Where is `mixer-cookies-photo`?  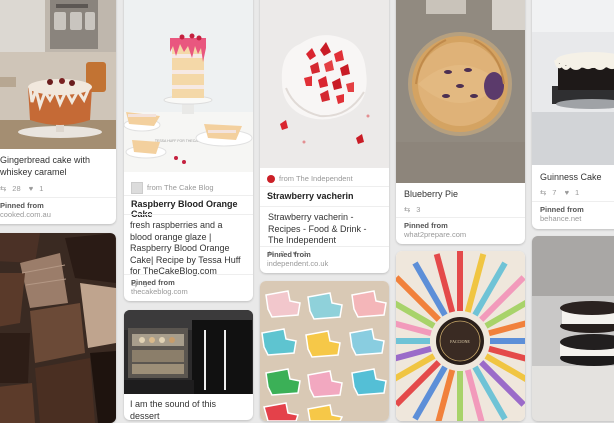 mixer-cookies-photo is located at coordinates (324, 351).